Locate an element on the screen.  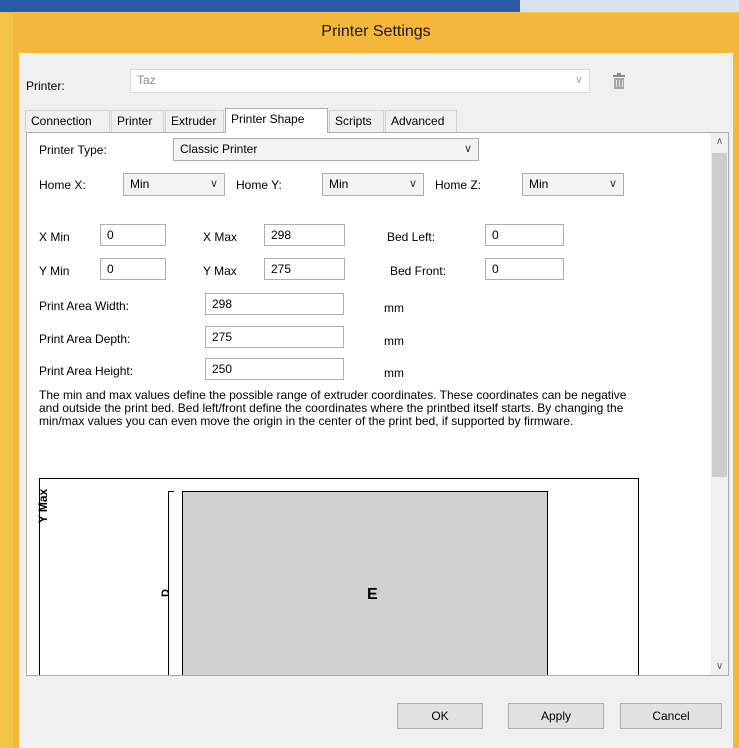
home-z-value: Min is located at coordinates (539, 184).